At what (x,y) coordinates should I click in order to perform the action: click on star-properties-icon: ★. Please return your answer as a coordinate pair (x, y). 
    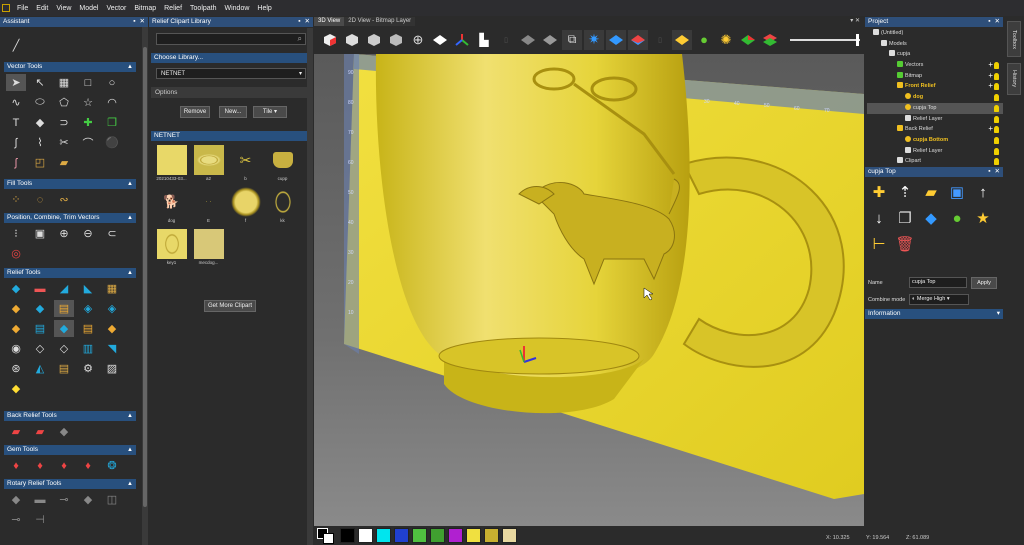
    Looking at the image, I should click on (983, 218).